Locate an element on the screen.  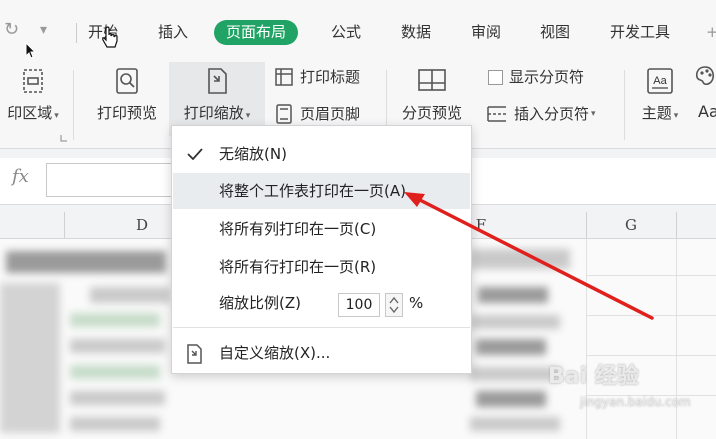
tab-formulas: 公式 is located at coordinates (346, 32).